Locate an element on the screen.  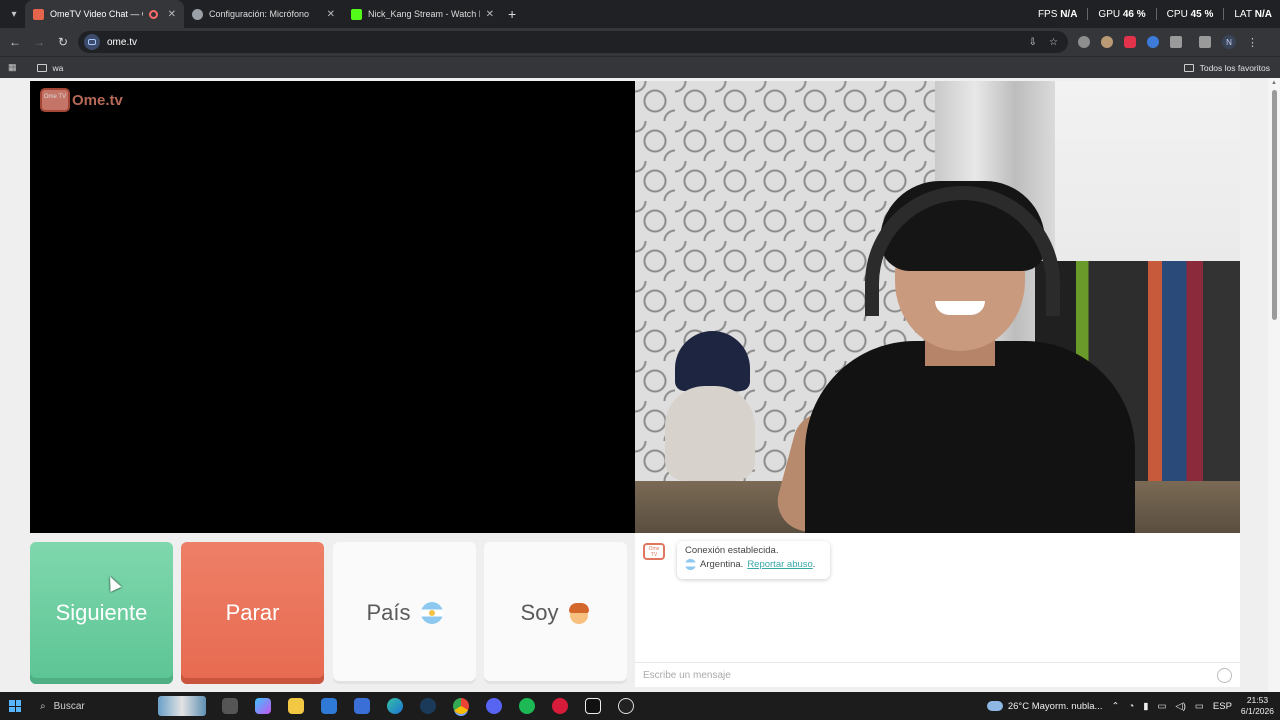
ometv-favicon-icon is located at coordinates (38, 14).